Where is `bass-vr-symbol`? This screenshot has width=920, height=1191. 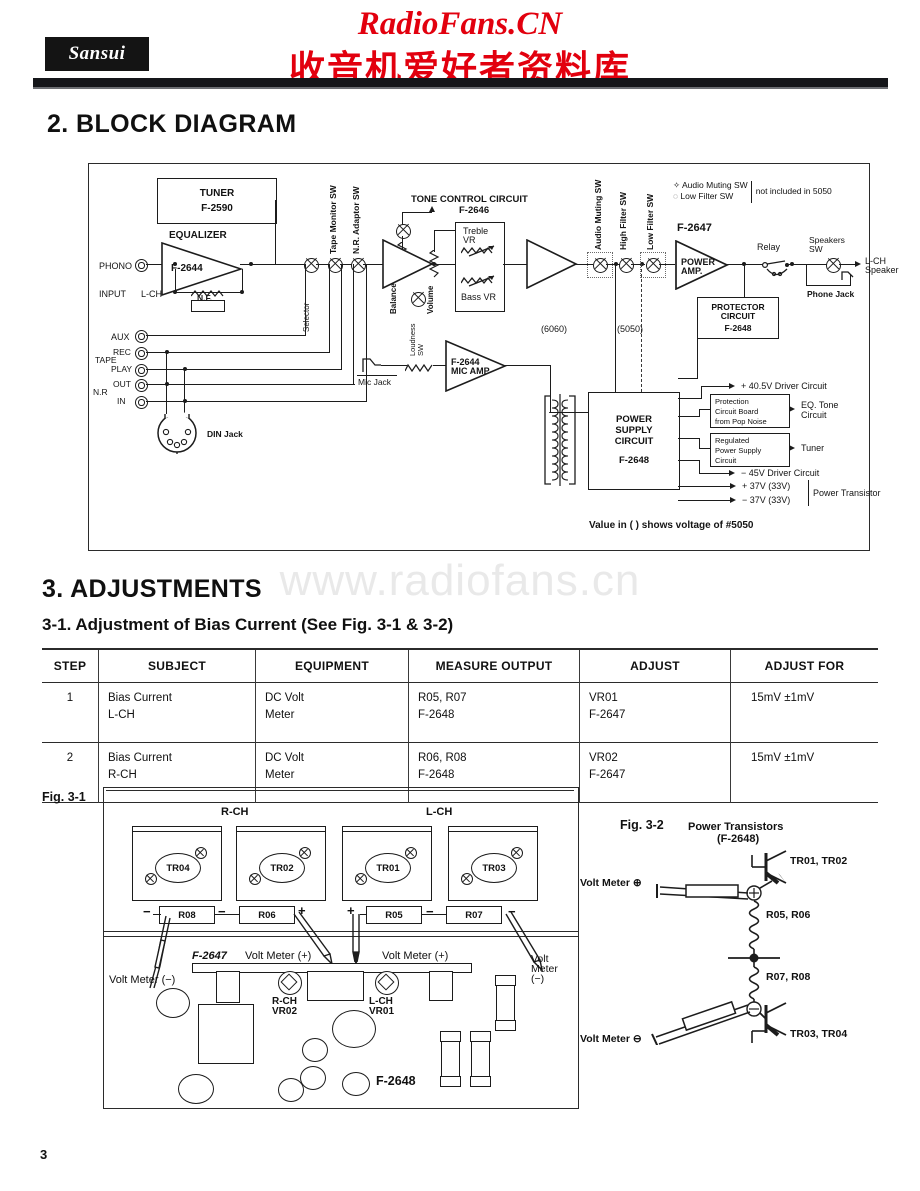 bass-vr-symbol is located at coordinates (479, 283).